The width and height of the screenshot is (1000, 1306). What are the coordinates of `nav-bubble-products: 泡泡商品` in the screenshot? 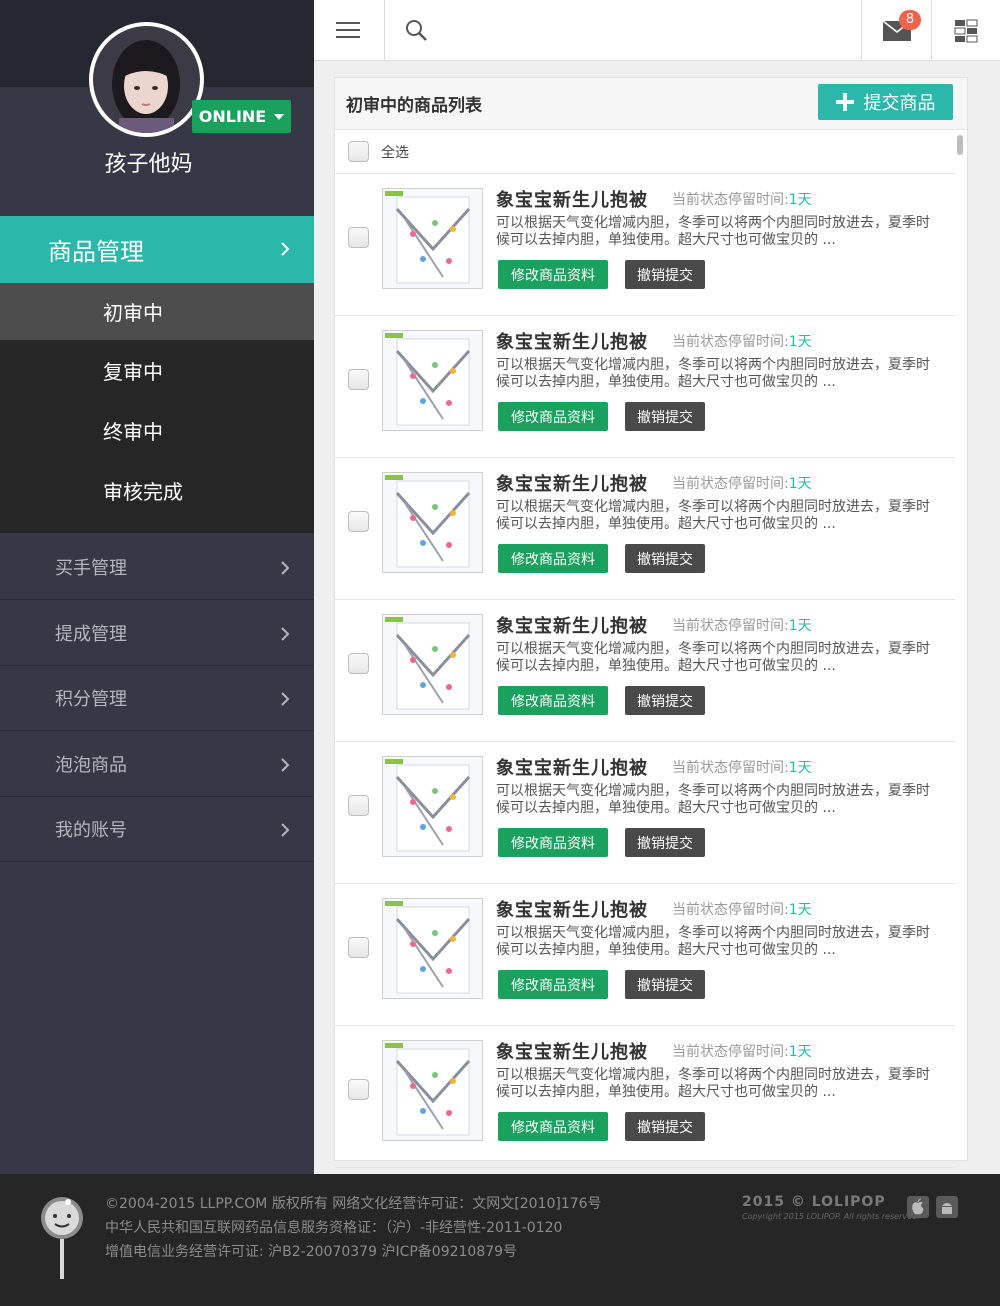 It's located at (157, 764).